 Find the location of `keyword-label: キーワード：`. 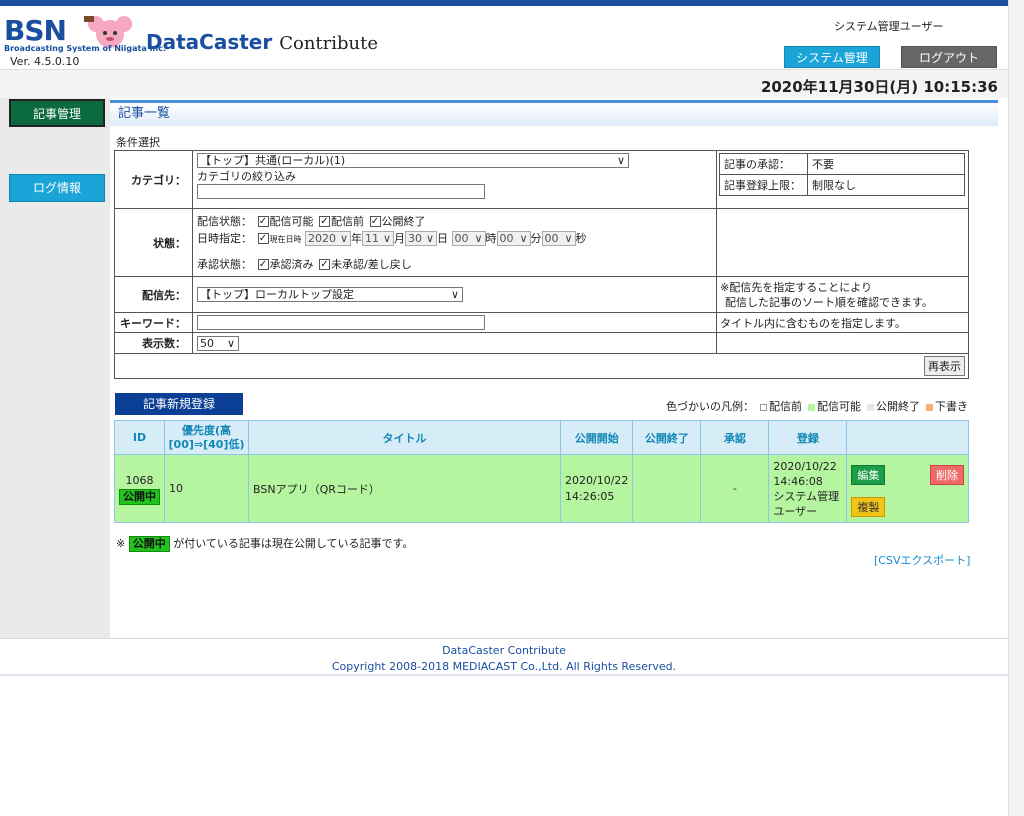

keyword-label: キーワード： is located at coordinates (153, 322).